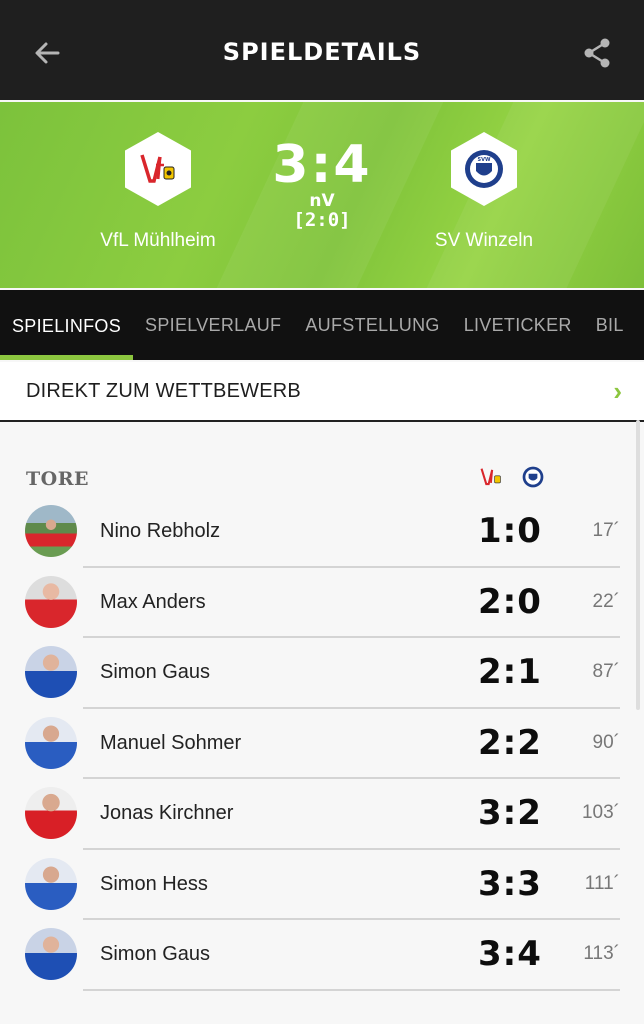 The image size is (644, 1024). Describe the element at coordinates (484, 240) in the screenshot. I see `away-team-name: SV Winzeln` at that location.